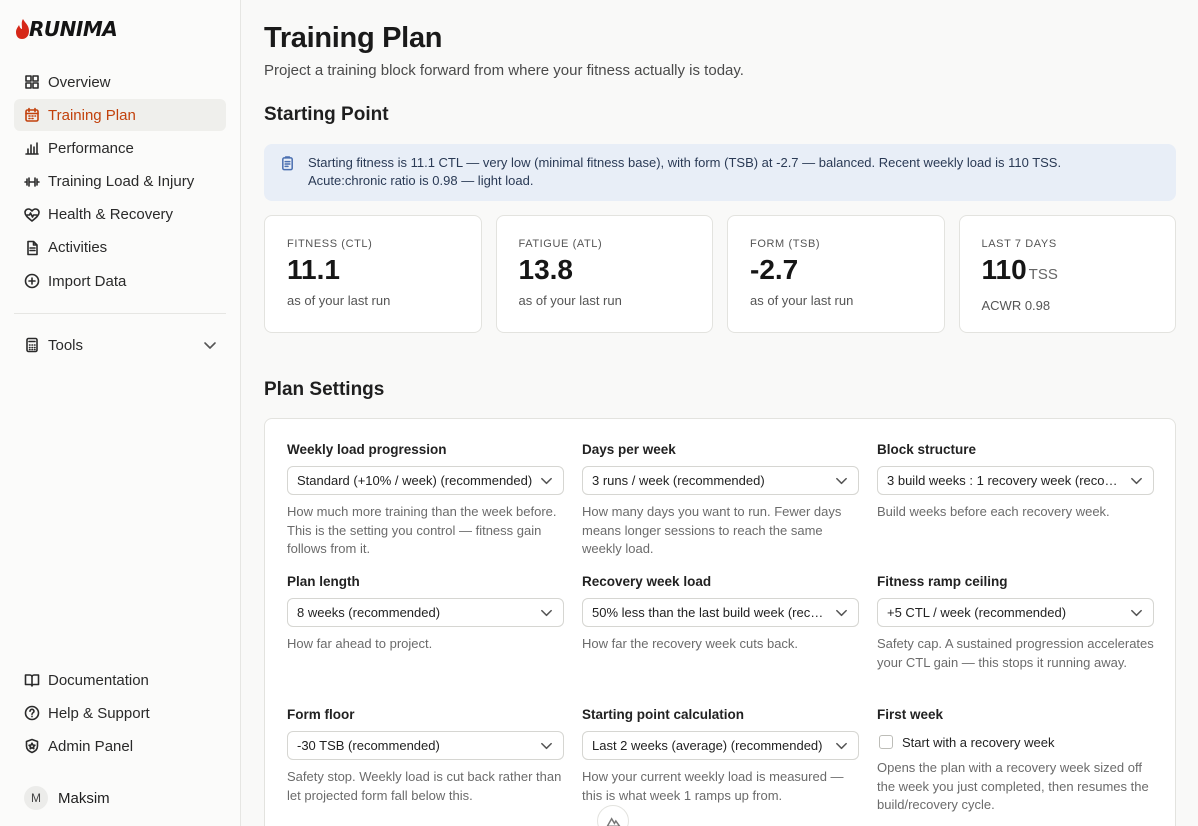 The image size is (1198, 826). I want to click on nav-item-label: Health & Recovery, so click(111, 215).